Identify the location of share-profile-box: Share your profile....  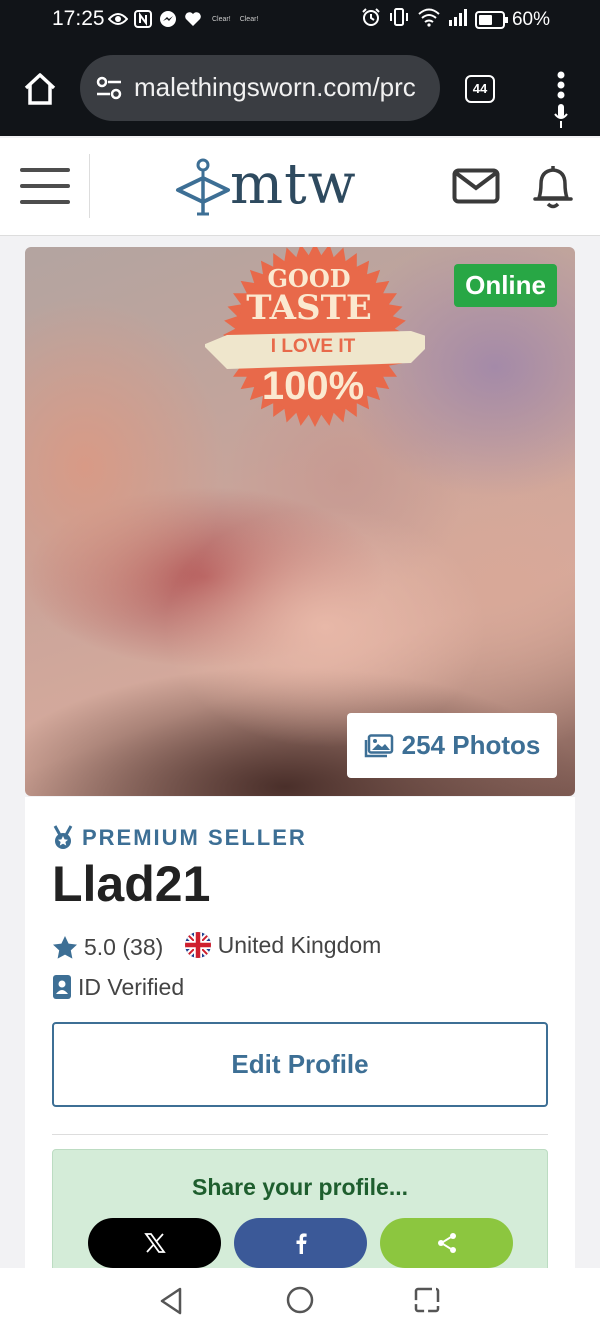
(300, 1214).